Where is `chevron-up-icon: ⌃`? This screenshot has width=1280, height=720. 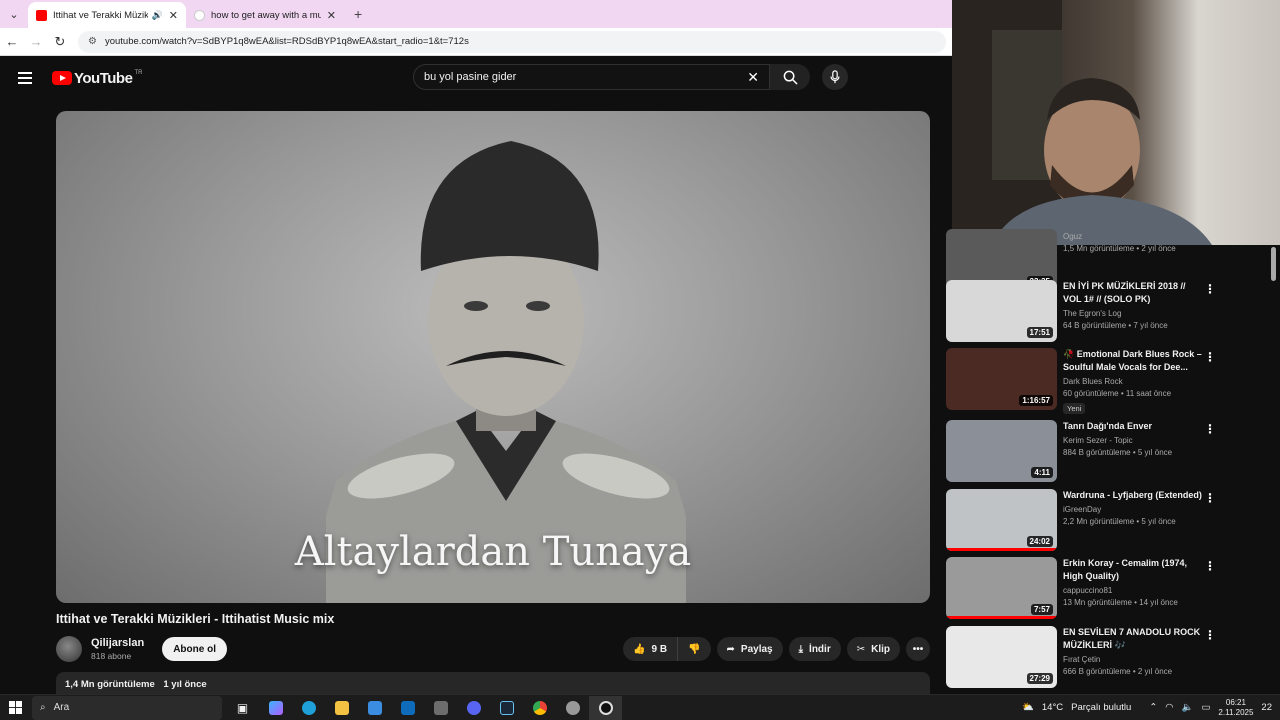 chevron-up-icon: ⌃ is located at coordinates (1153, 707).